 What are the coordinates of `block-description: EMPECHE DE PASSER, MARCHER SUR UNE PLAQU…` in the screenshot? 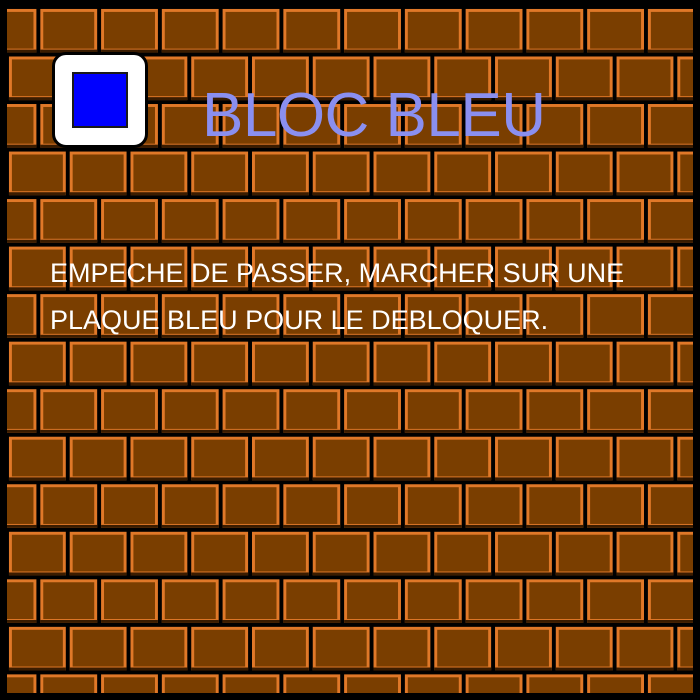 It's located at (371, 297).